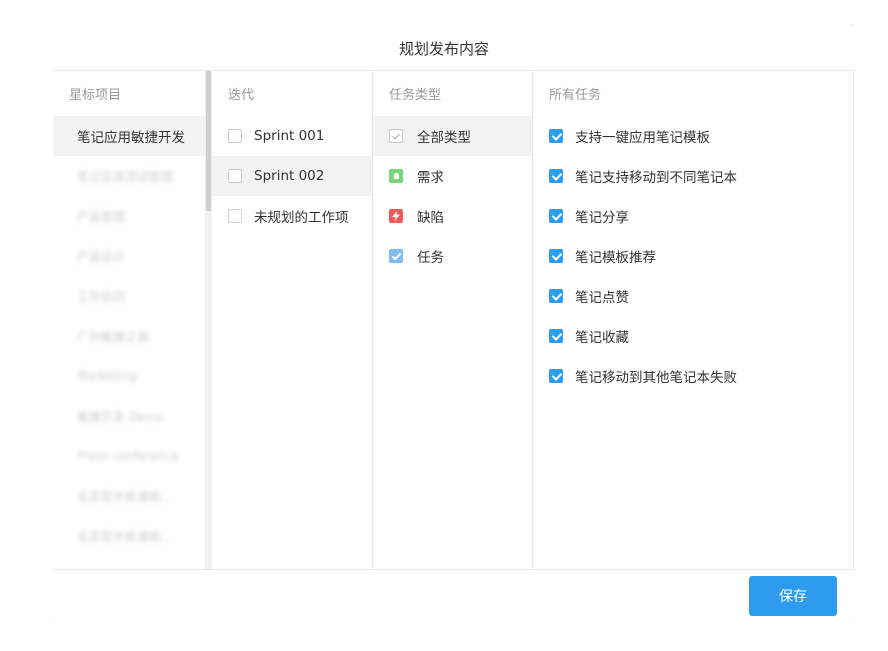 The height and width of the screenshot is (651, 888). Describe the element at coordinates (396, 136) in the screenshot. I see `check-all-icon` at that location.